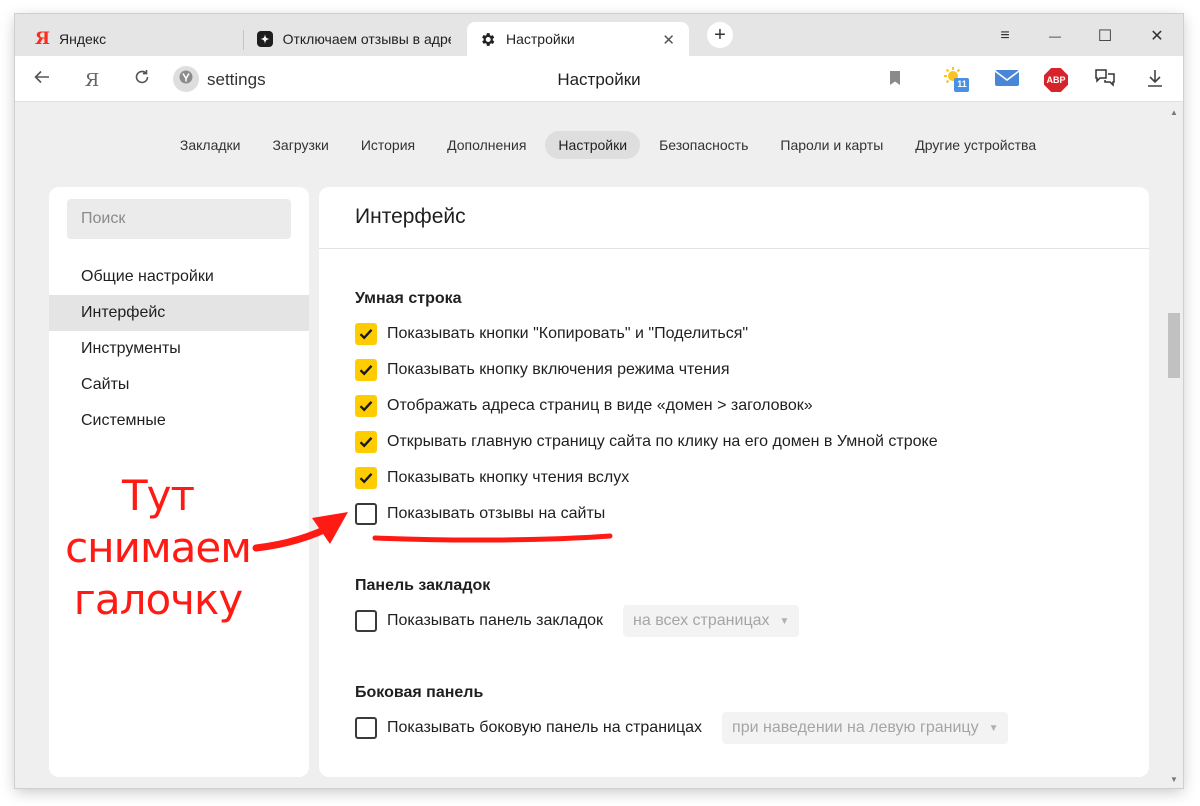  I want to click on bookmarks-bar-select: на всех страницах ▼, so click(711, 621).